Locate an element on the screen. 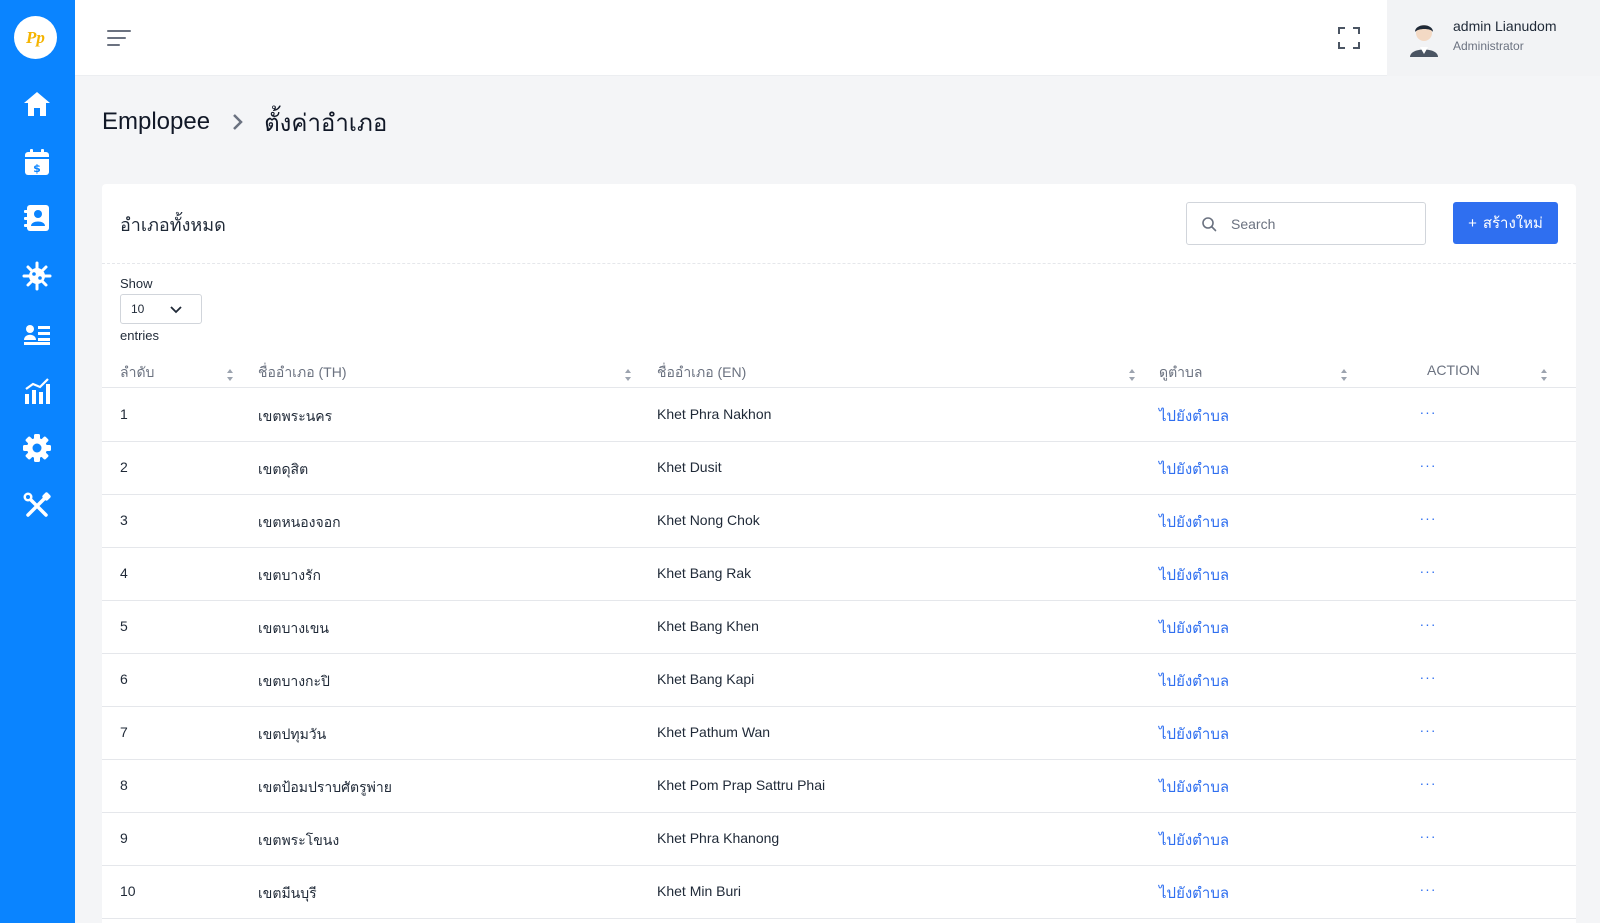 The width and height of the screenshot is (1600, 923). contact-book-icon is located at coordinates (36, 218).